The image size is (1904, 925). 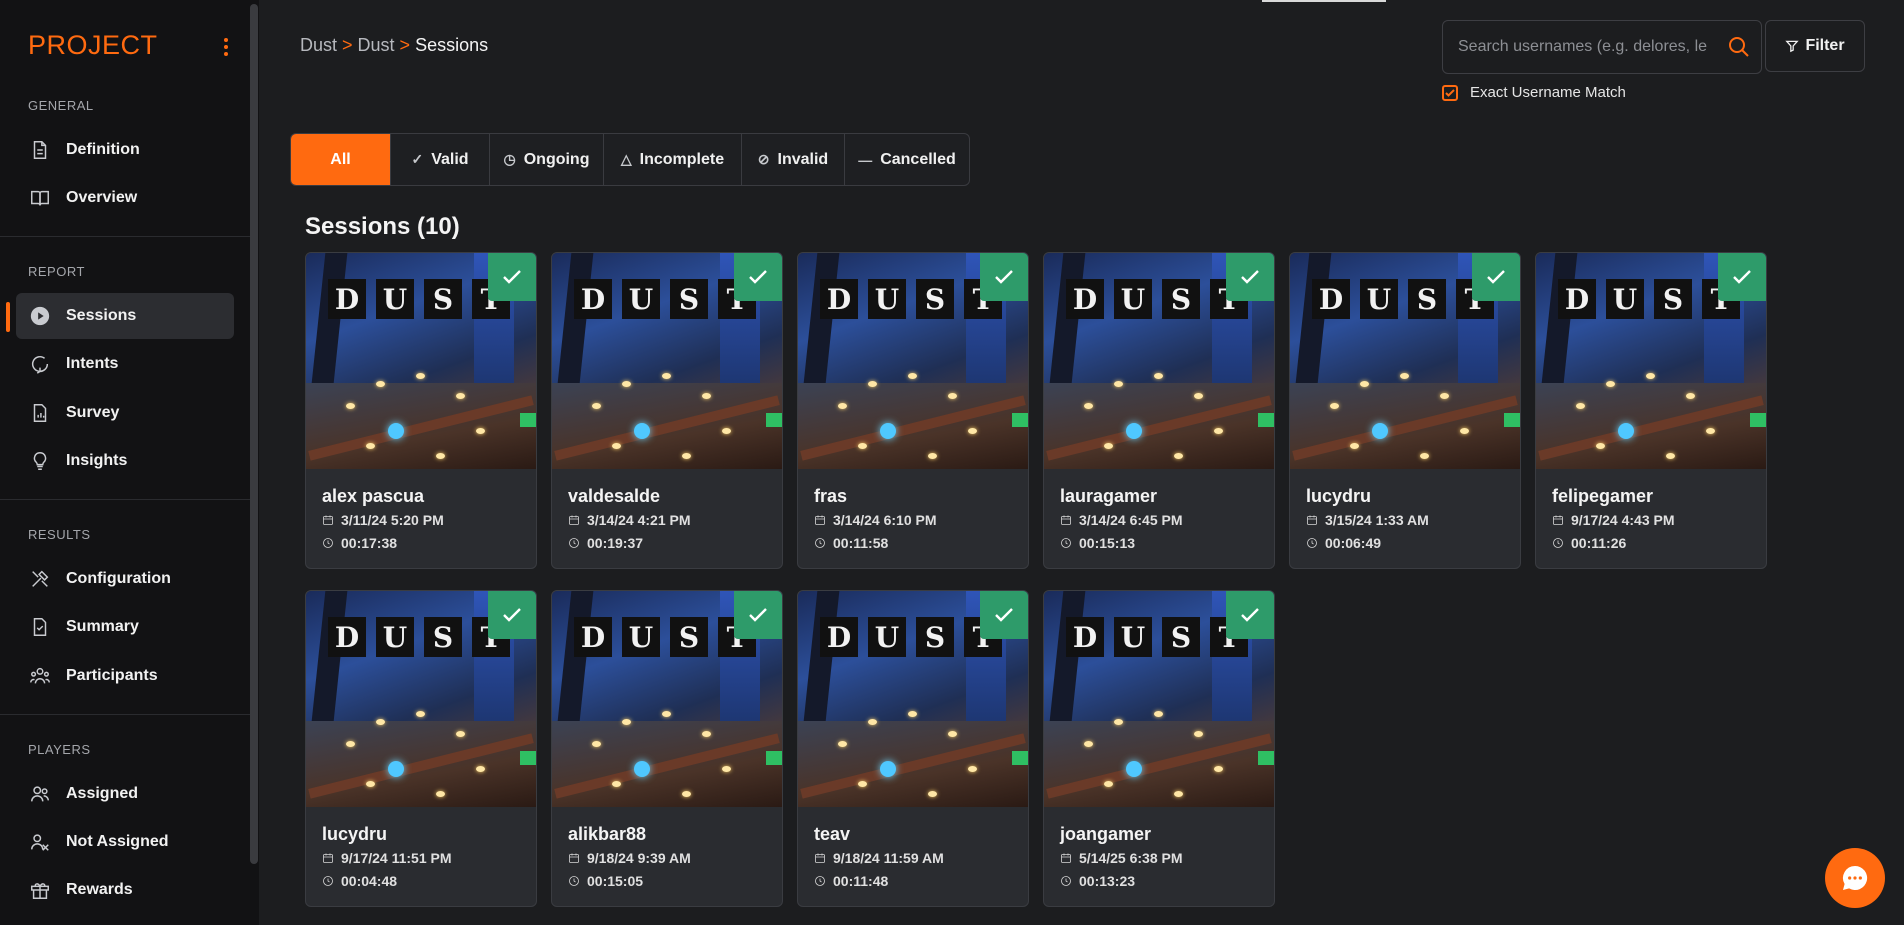 I want to click on sidebar-item-rewards: Rewards, so click(x=125, y=890).